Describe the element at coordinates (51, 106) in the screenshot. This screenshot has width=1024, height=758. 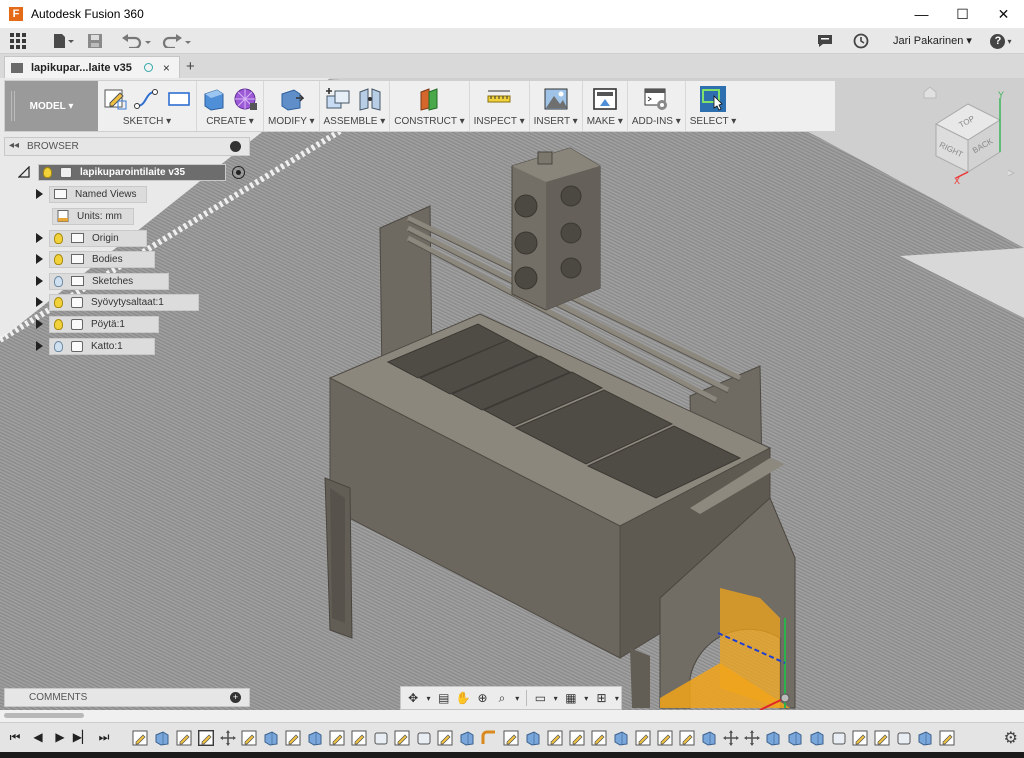
I see `workspace-switcher: MODEL ▾` at that location.